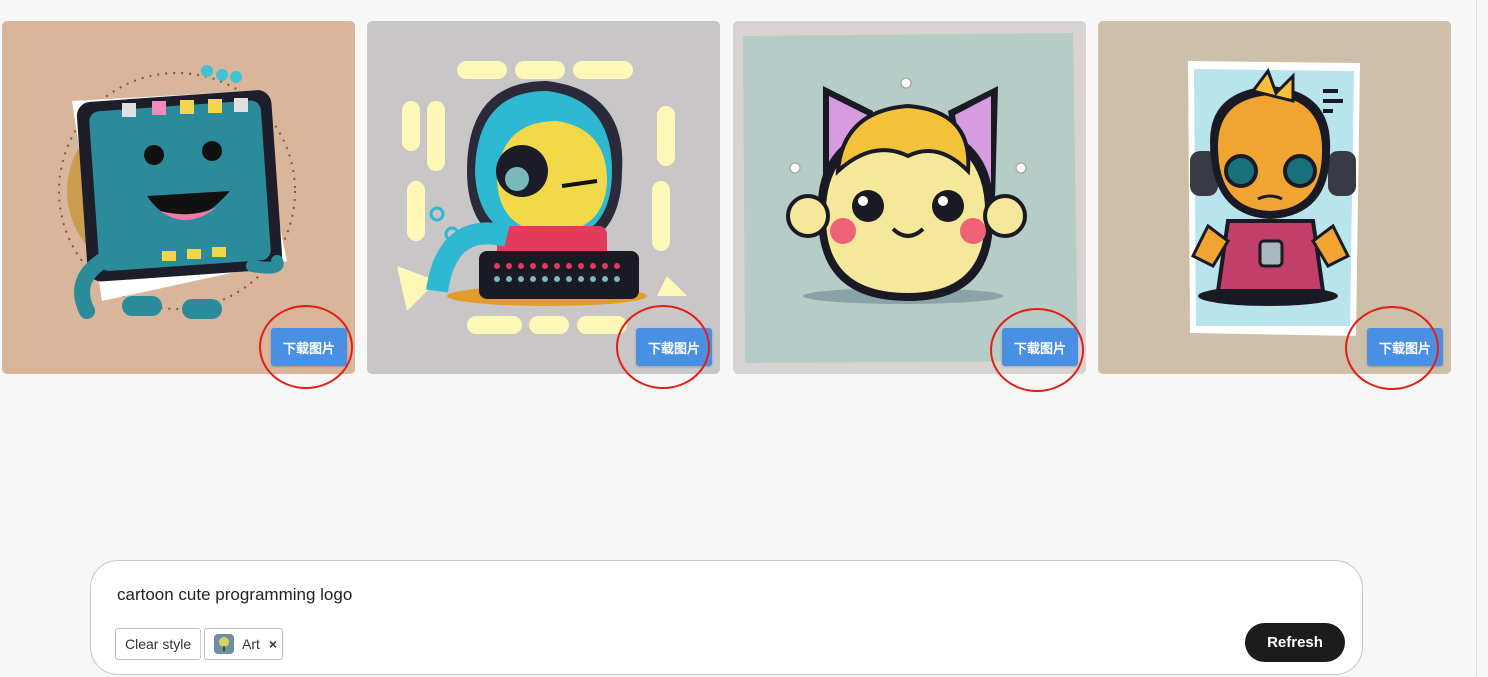  I want to click on style-chip-art: Art ×, so click(243, 644).